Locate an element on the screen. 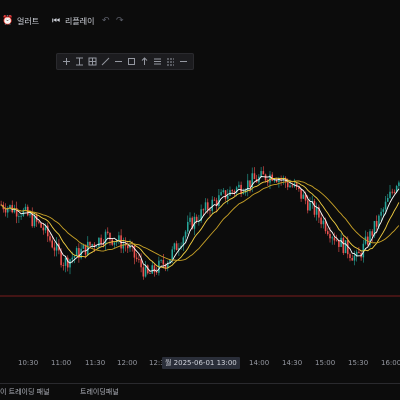 The height and width of the screenshot is (400, 400). time-tick: 11:00 is located at coordinates (61, 363).